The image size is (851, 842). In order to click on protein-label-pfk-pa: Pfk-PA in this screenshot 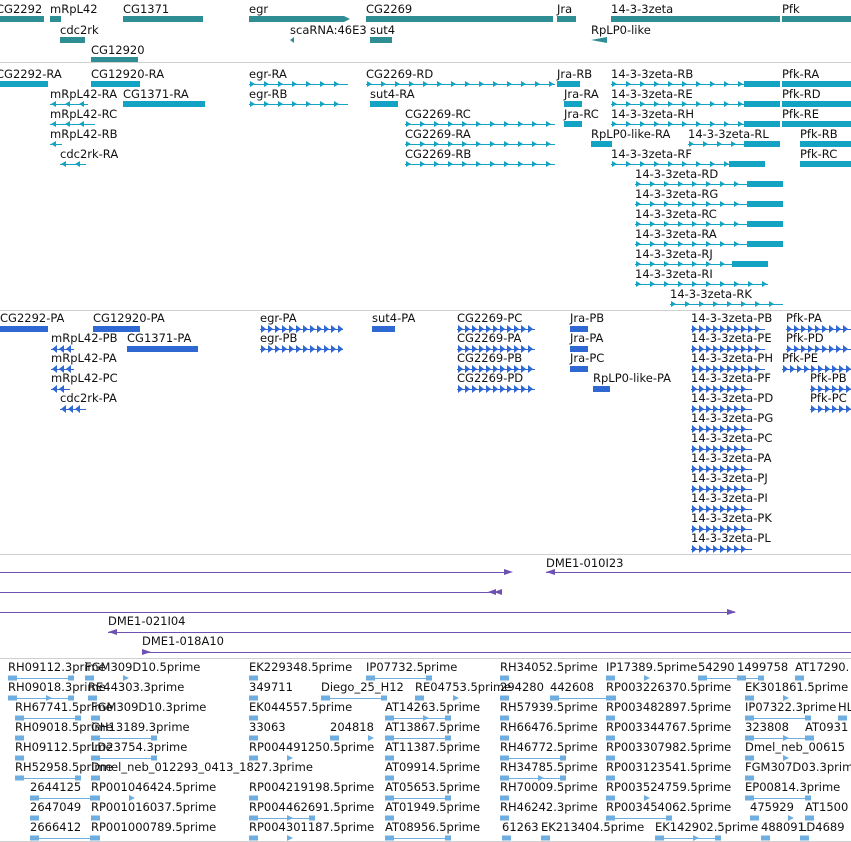, I will do `click(804, 318)`.